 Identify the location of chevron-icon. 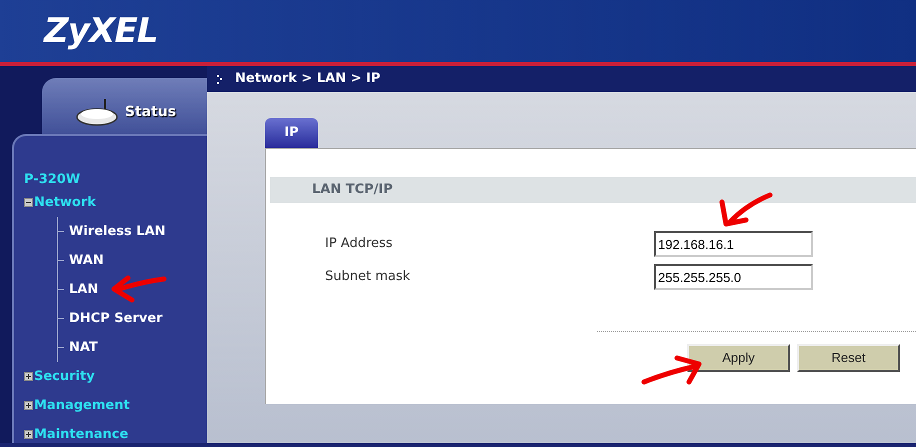
(220, 79).